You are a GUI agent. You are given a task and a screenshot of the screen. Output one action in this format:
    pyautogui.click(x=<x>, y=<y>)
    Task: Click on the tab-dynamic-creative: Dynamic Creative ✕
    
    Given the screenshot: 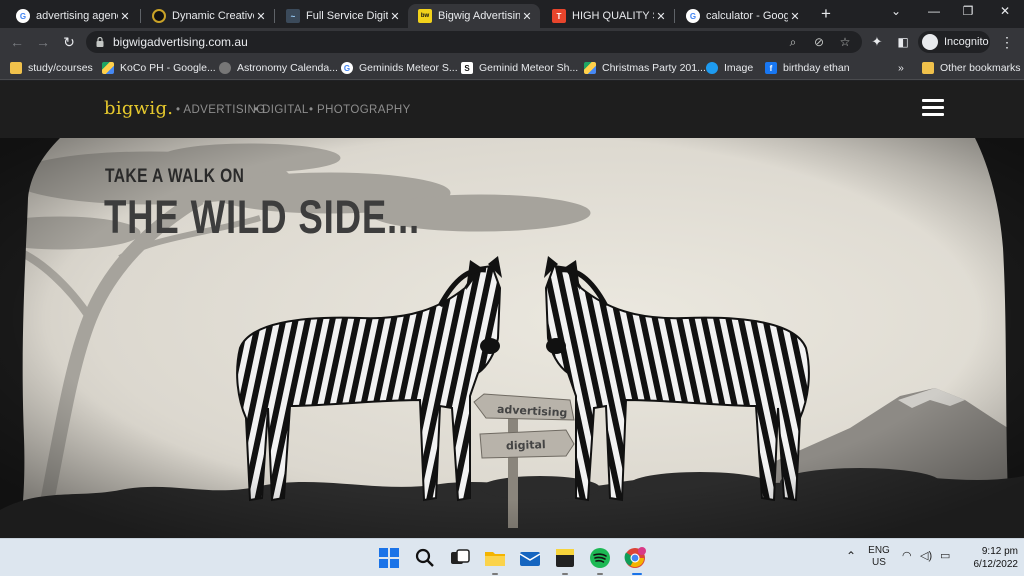 What is the action you would take?
    pyautogui.click(x=208, y=16)
    